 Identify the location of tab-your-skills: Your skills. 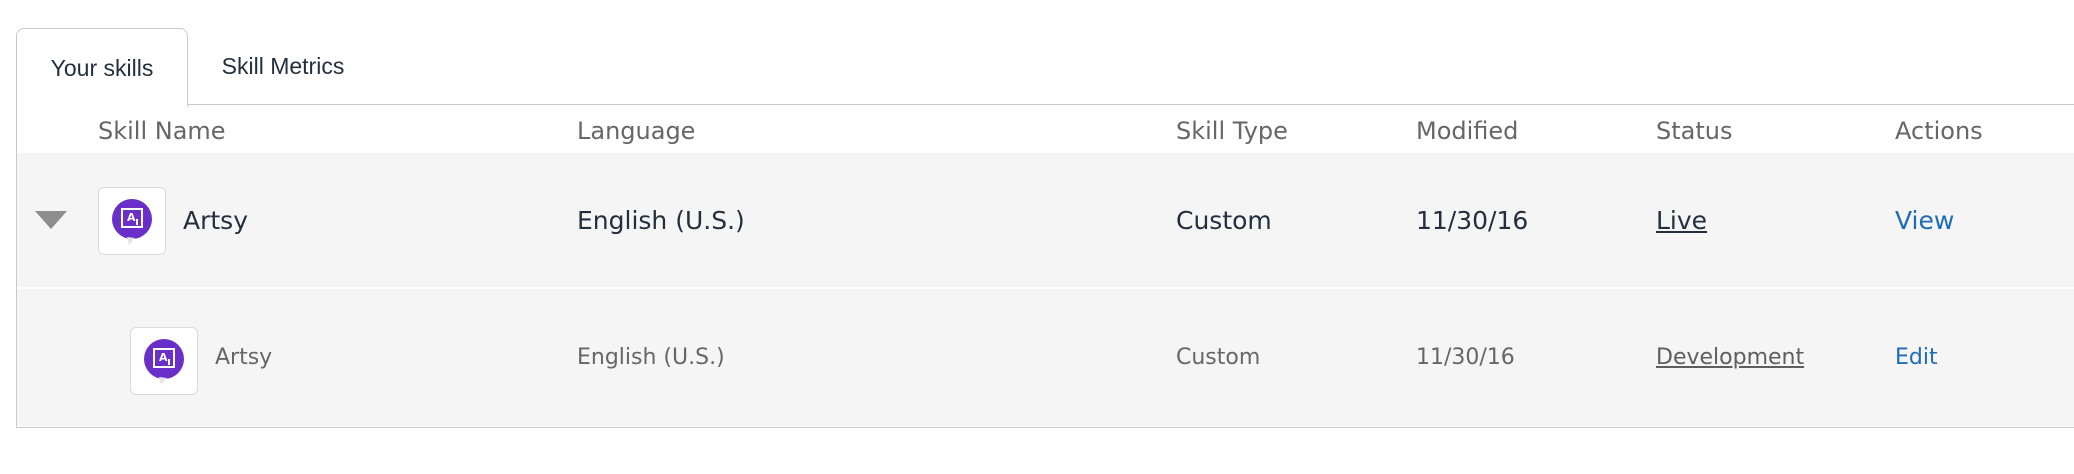
(102, 67).